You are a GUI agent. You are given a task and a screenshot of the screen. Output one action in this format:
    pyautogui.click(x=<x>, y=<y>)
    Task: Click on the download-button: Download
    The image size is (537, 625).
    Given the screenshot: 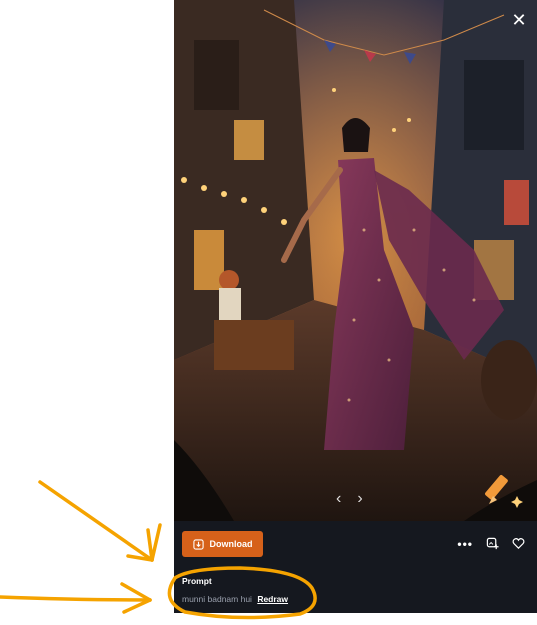 What is the action you would take?
    pyautogui.click(x=222, y=544)
    